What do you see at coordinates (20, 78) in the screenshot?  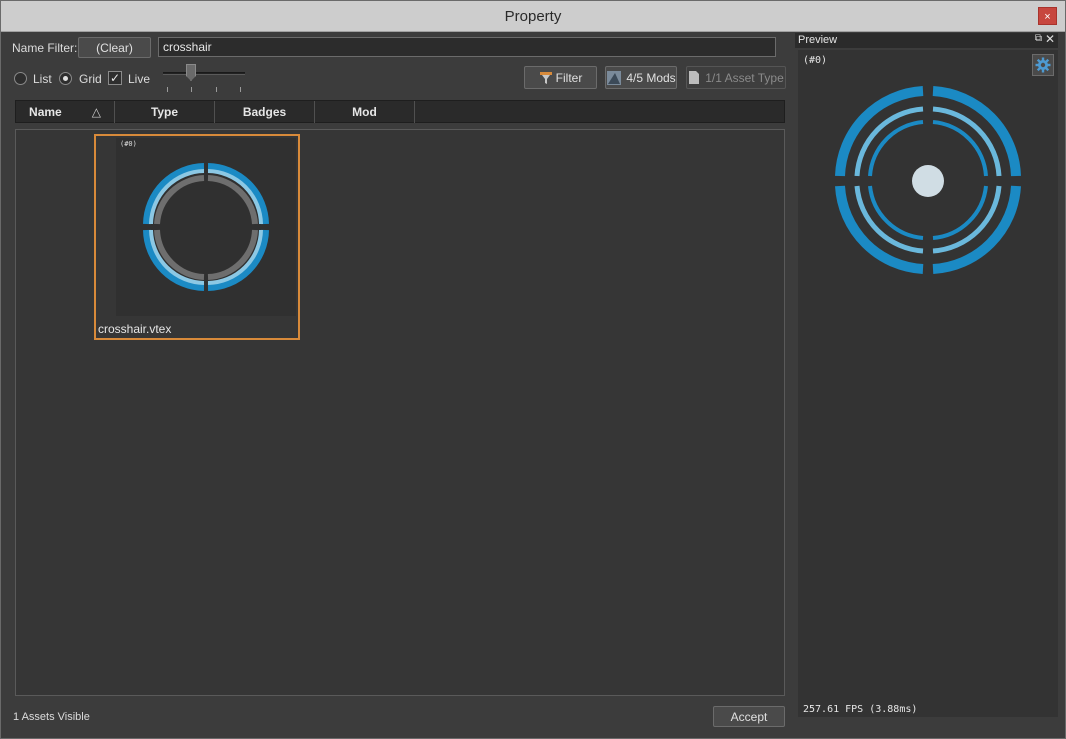 I see `list-view-radio` at bounding box center [20, 78].